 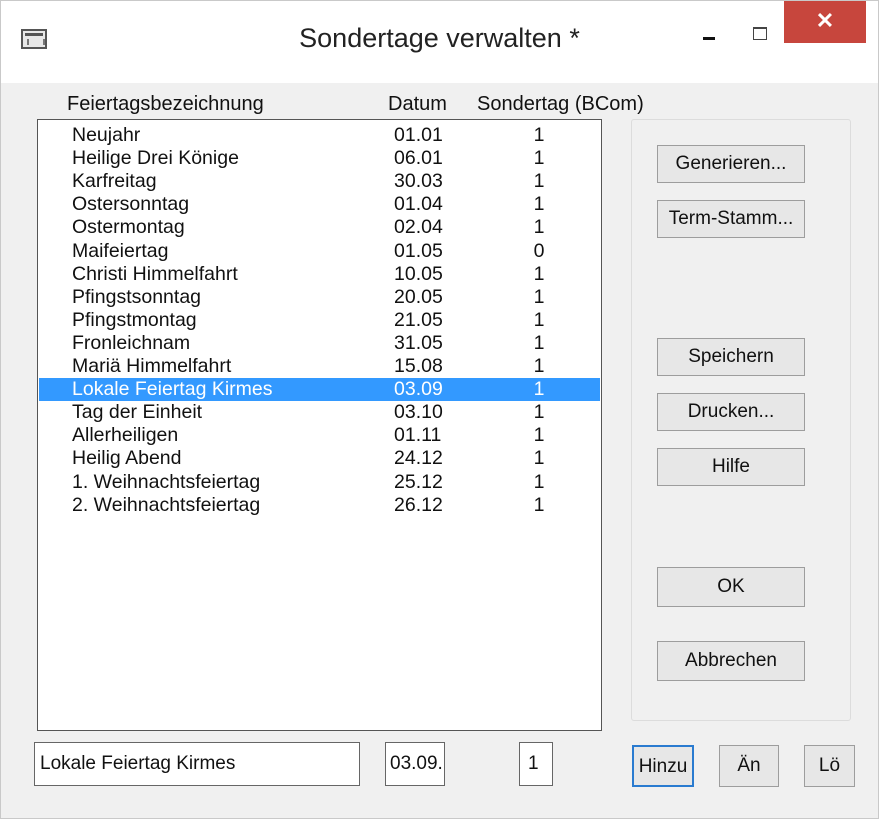 I want to click on holiday-name: 1. Weihnachtsfeiertag, so click(x=166, y=481).